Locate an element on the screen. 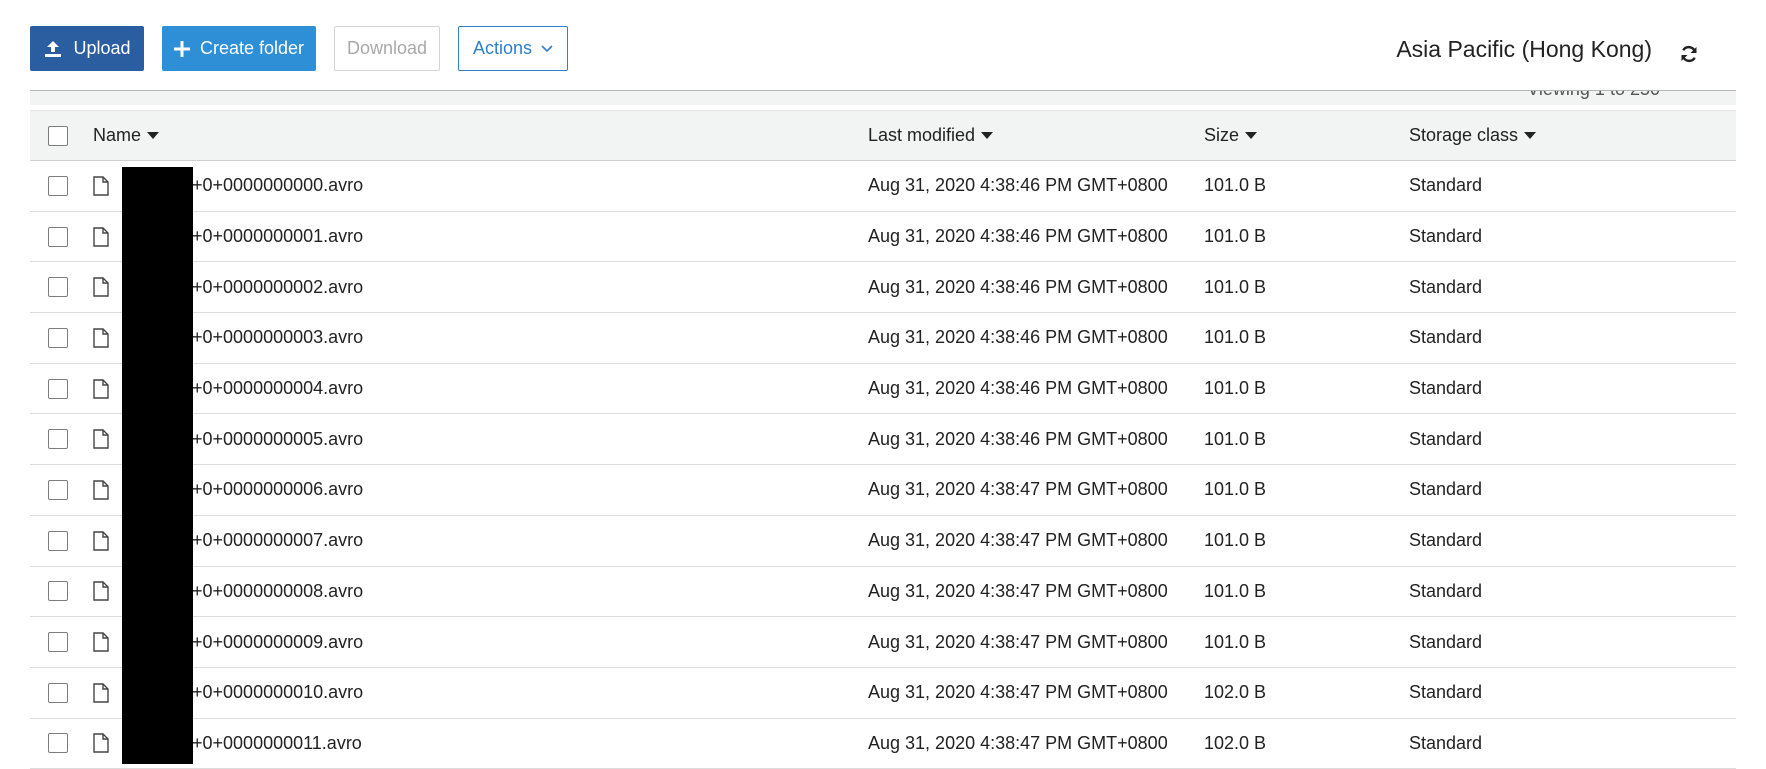 The image size is (1766, 769). file-name-link: +0+0000000003.avro is located at coordinates (277, 337).